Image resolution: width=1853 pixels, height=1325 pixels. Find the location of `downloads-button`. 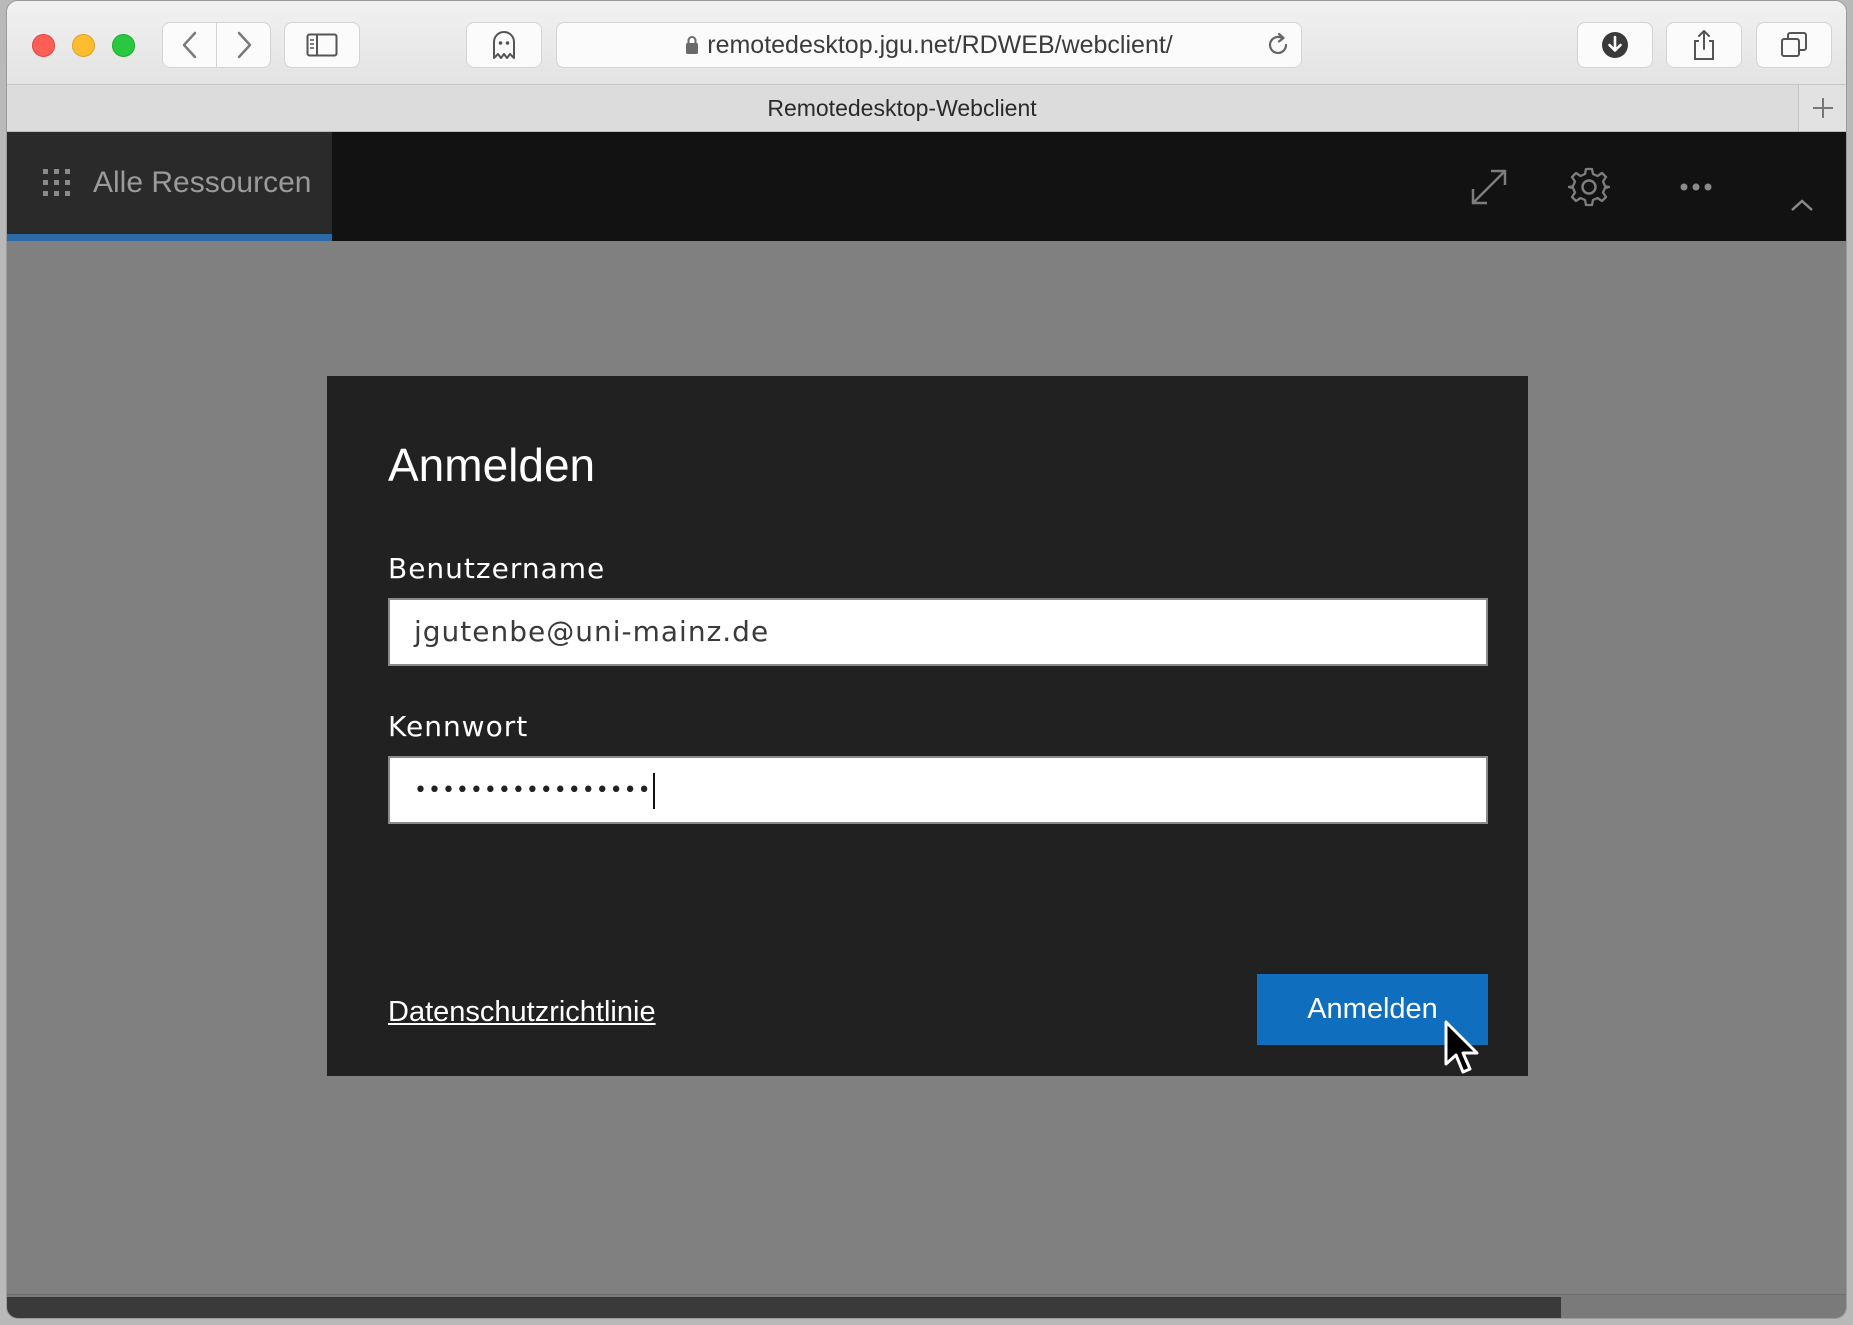

downloads-button is located at coordinates (1615, 45).